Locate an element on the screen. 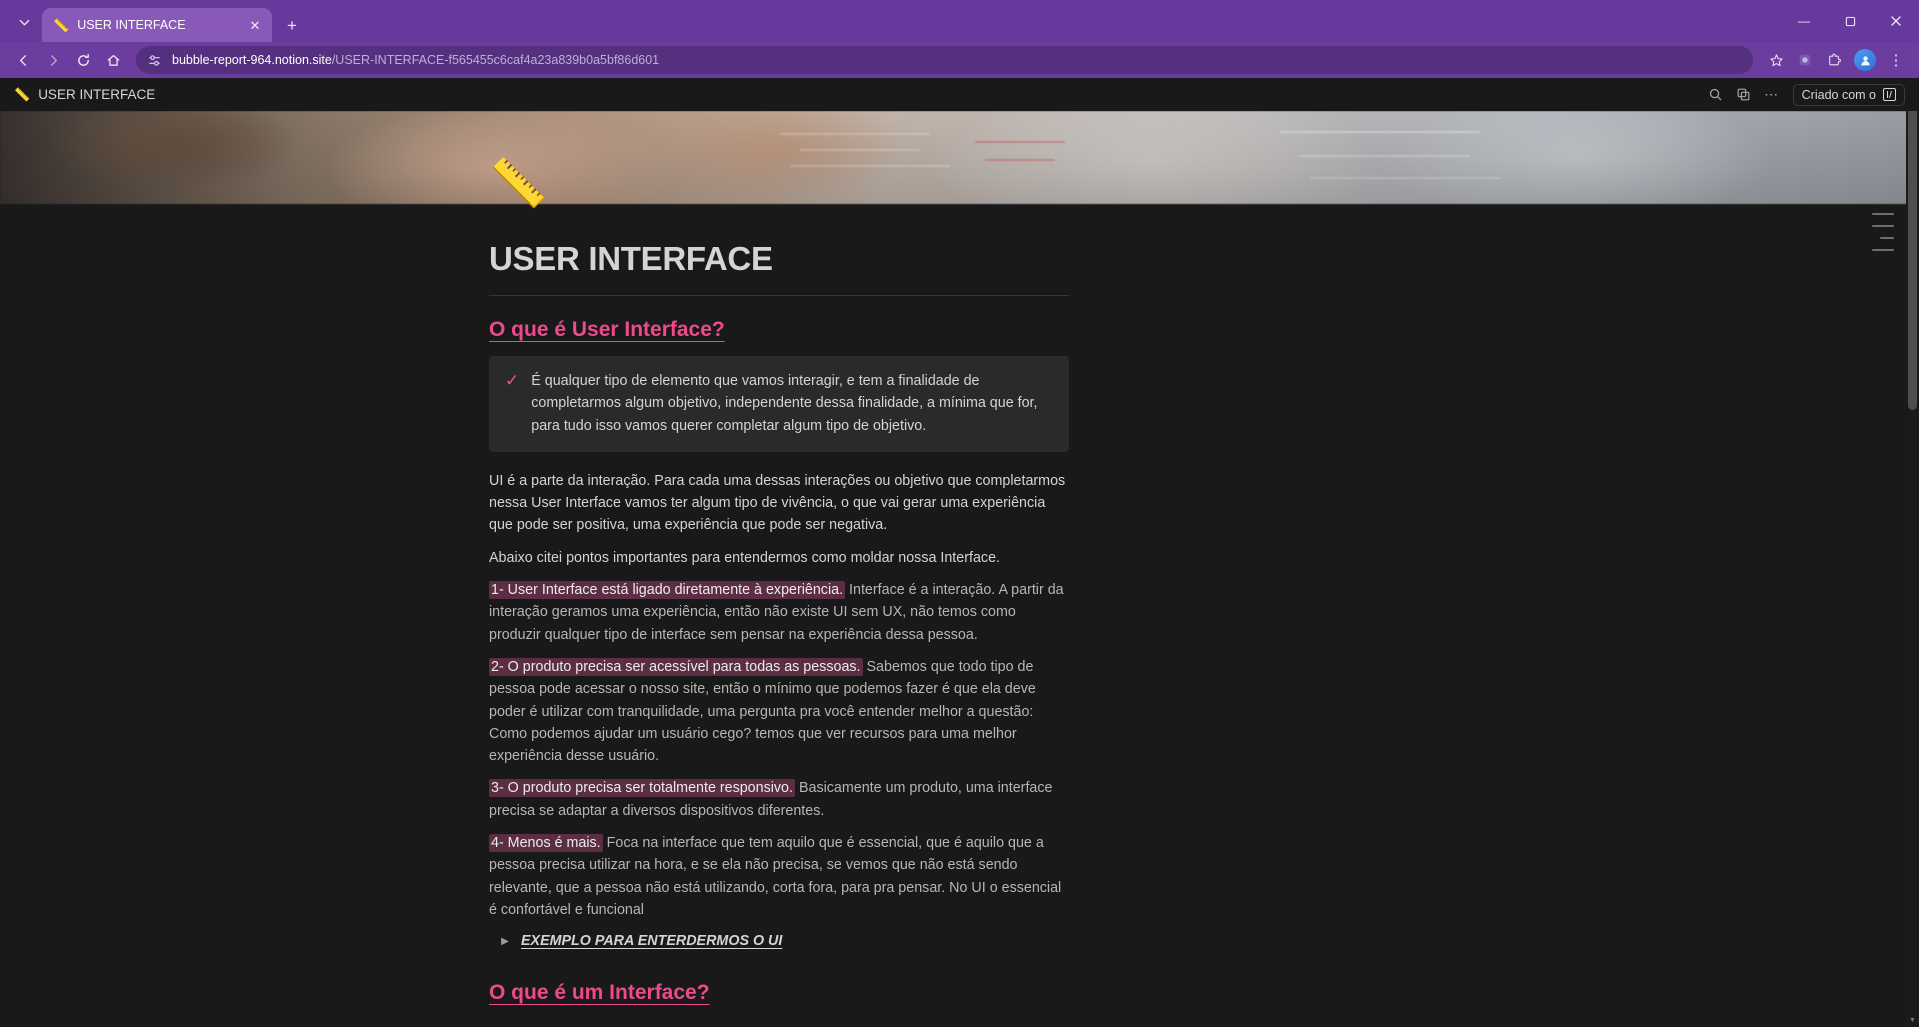 This screenshot has height=1027, width=1919. notion-page-title: USER INTERFACE is located at coordinates (97, 94).